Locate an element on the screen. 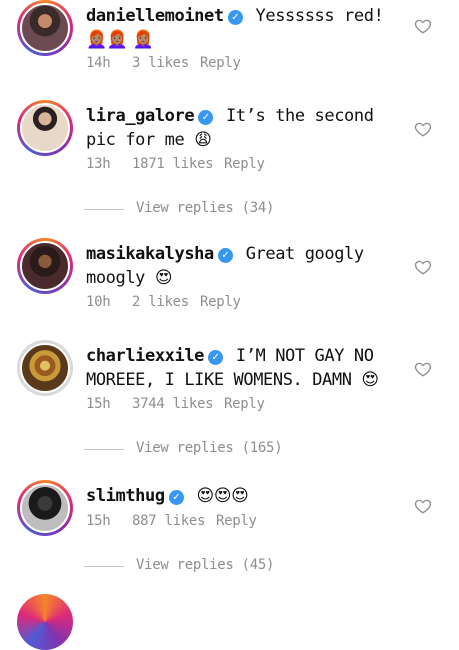 The width and height of the screenshot is (459, 650). likes-count: 3 likes is located at coordinates (160, 63).